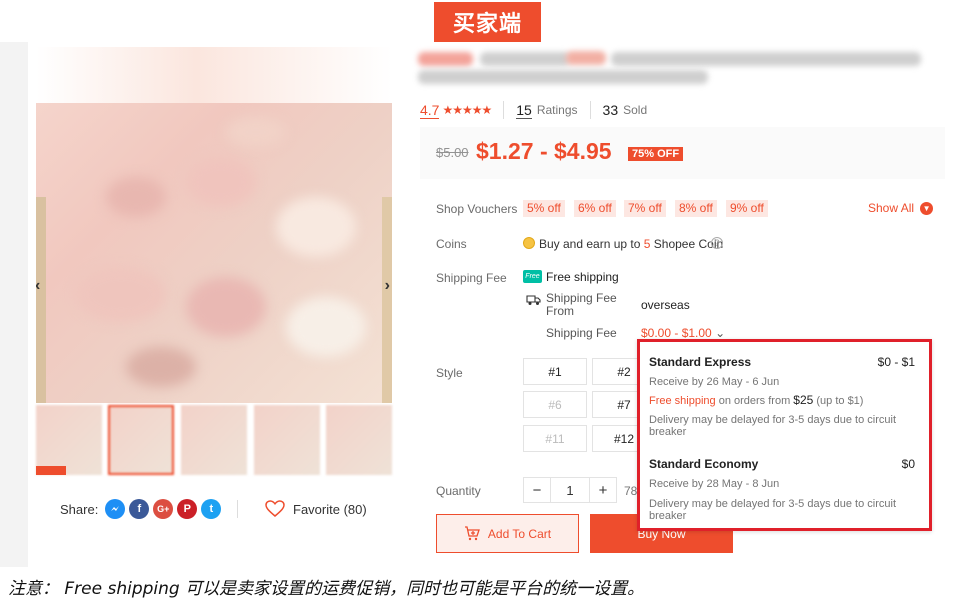  Describe the element at coordinates (79, 509) in the screenshot. I see `share-label: Share:` at that location.